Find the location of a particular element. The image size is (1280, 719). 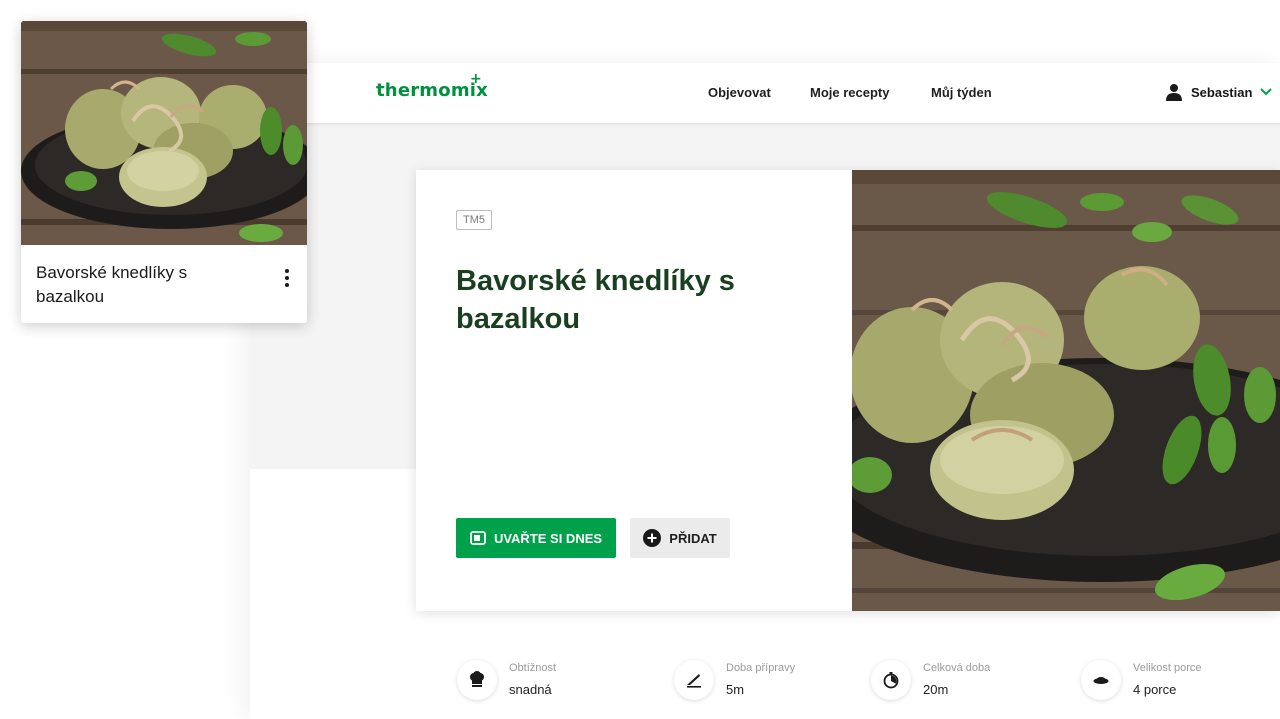

thermomix-logo: thermomix + is located at coordinates (432, 86).